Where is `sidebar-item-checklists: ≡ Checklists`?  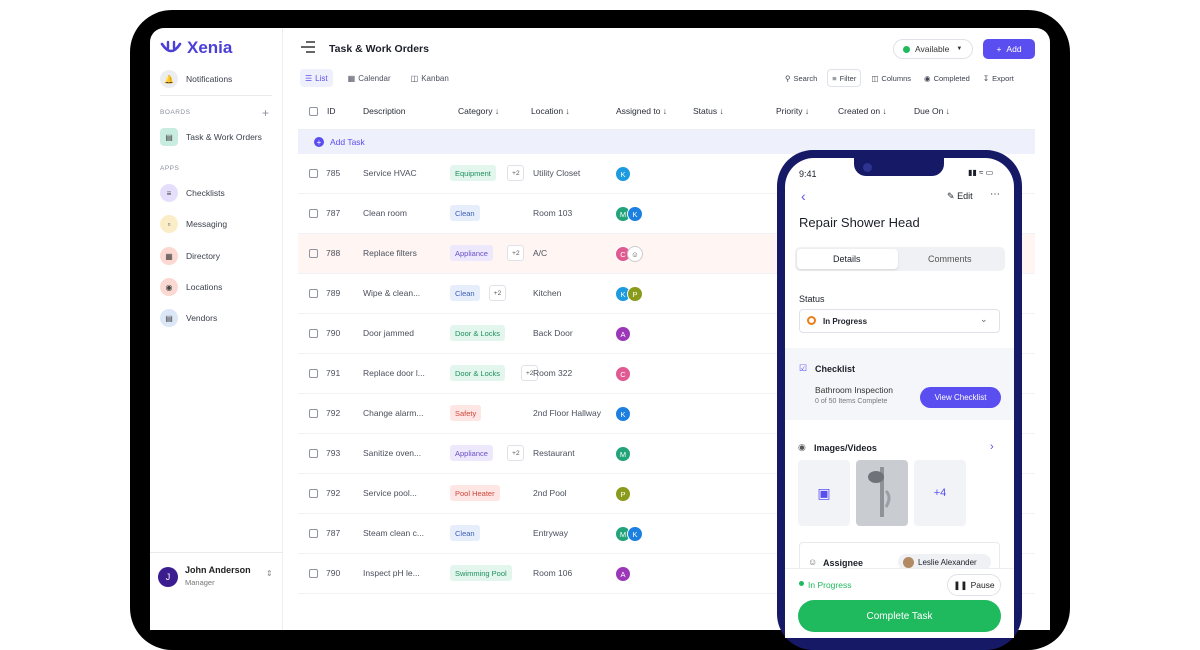
sidebar-item-checklists: ≡ Checklists is located at coordinates (192, 193).